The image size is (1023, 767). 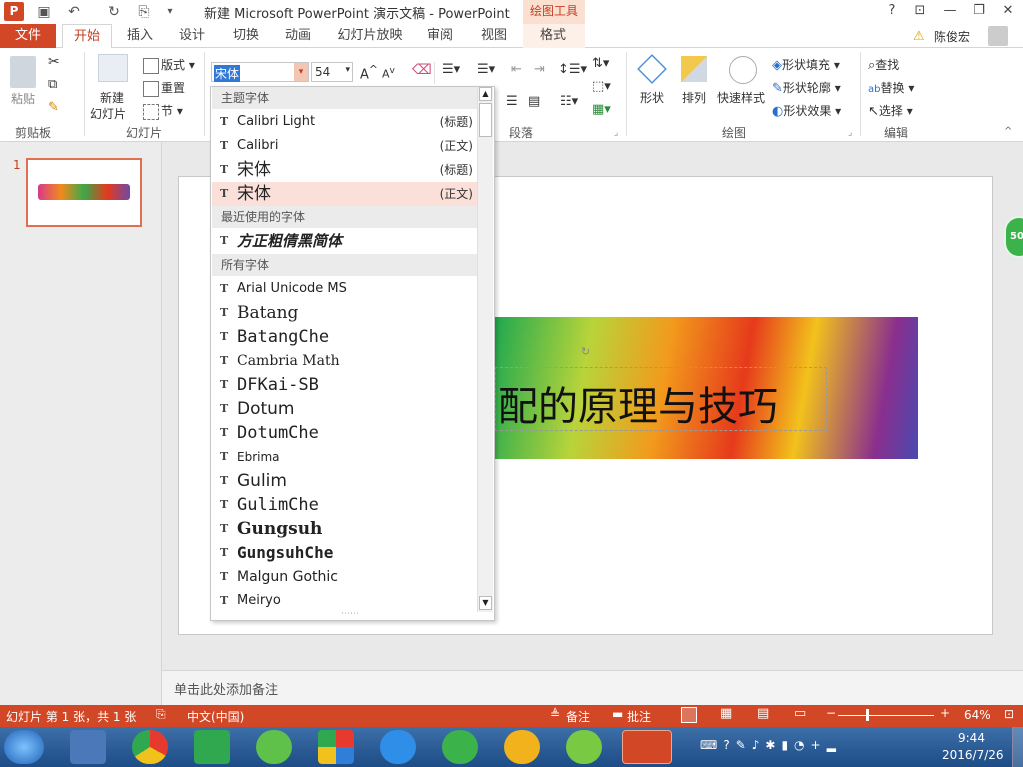 What do you see at coordinates (227, 73) in the screenshot?
I see `font-name-input: 宋体` at bounding box center [227, 73].